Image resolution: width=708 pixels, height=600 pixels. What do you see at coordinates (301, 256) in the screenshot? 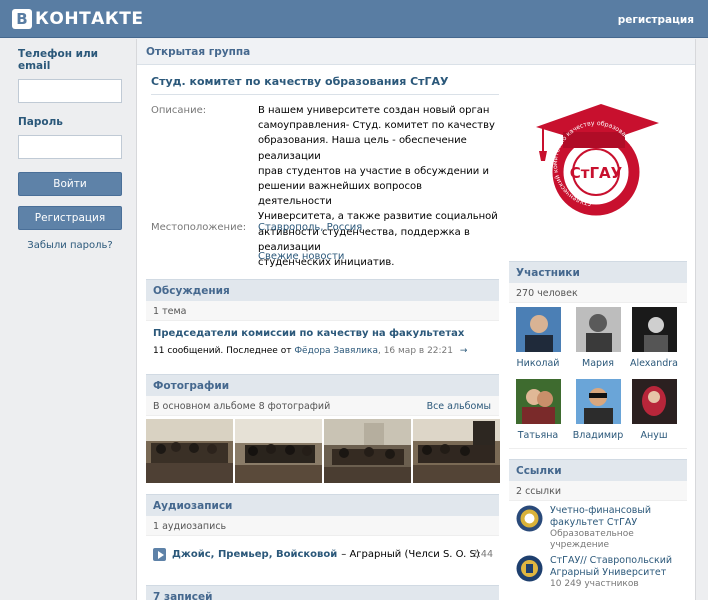
I see `news-link: Свежие новости` at bounding box center [301, 256].